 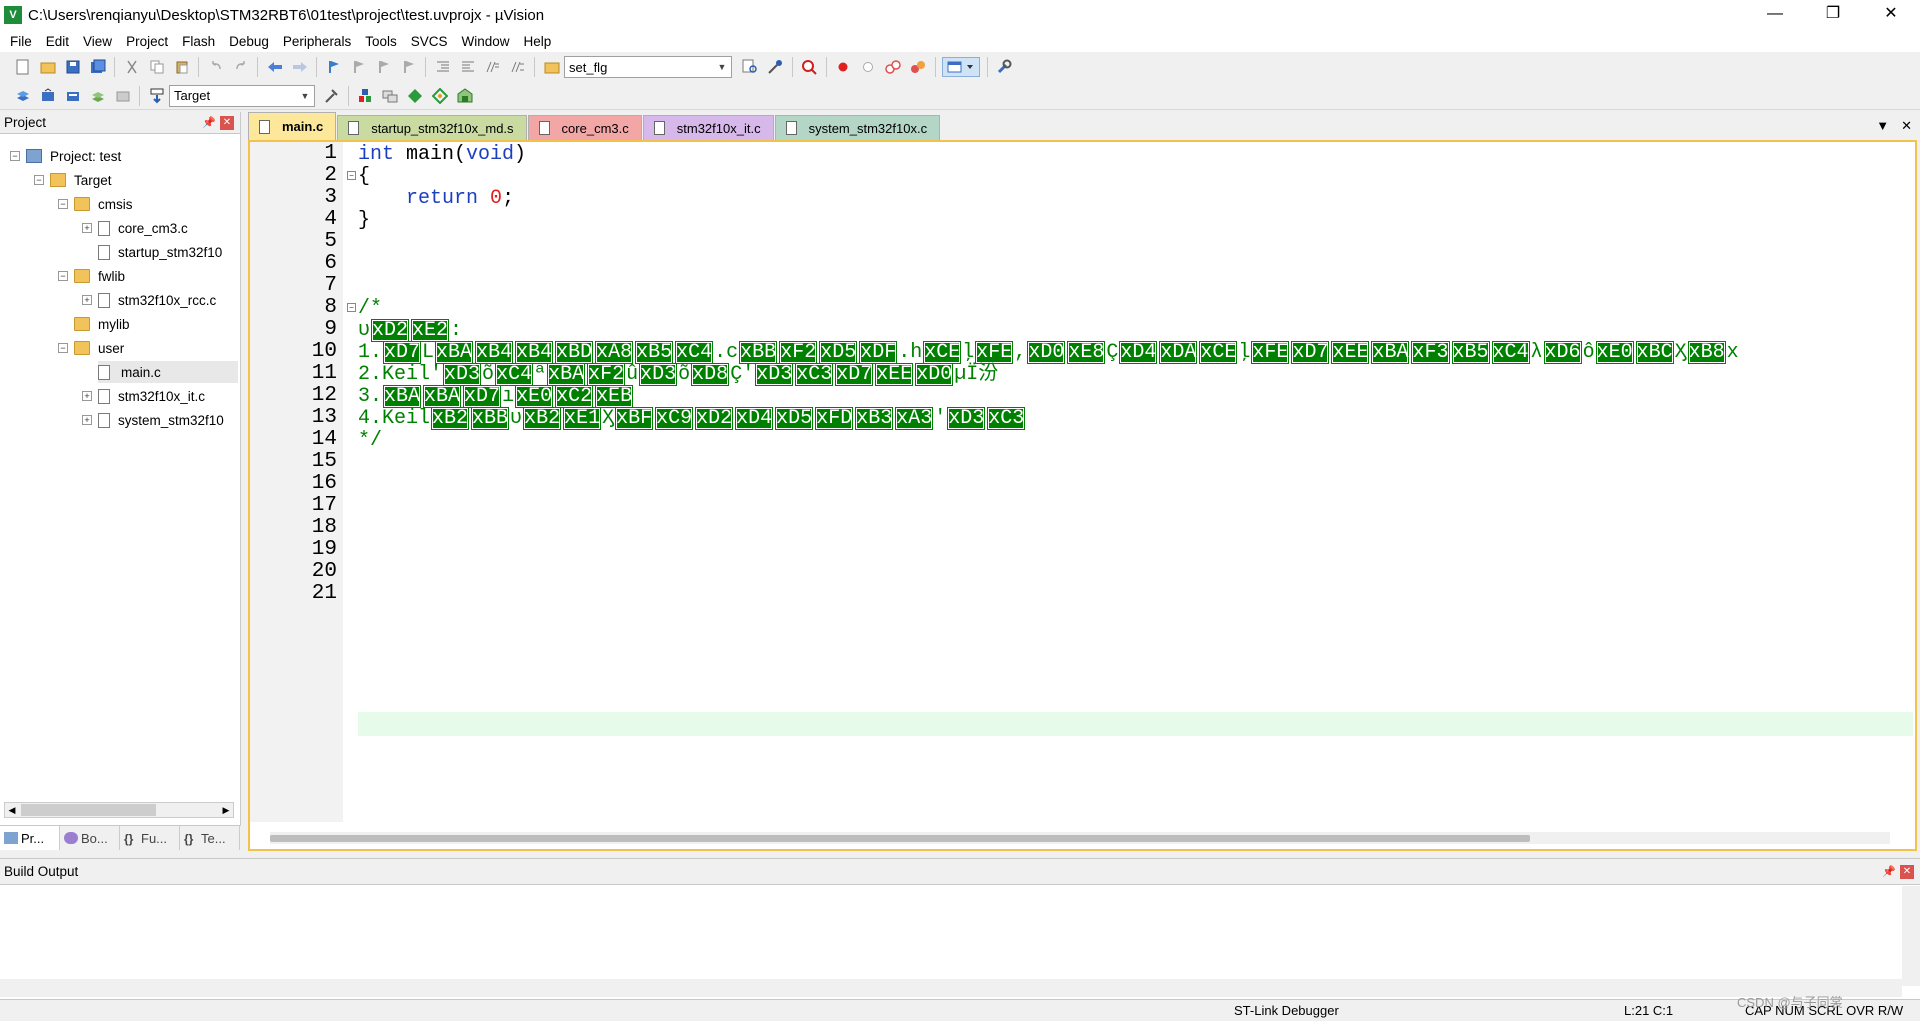 What do you see at coordinates (160, 252) in the screenshot?
I see `tree-node-file-startup: startup_stm32f10` at bounding box center [160, 252].